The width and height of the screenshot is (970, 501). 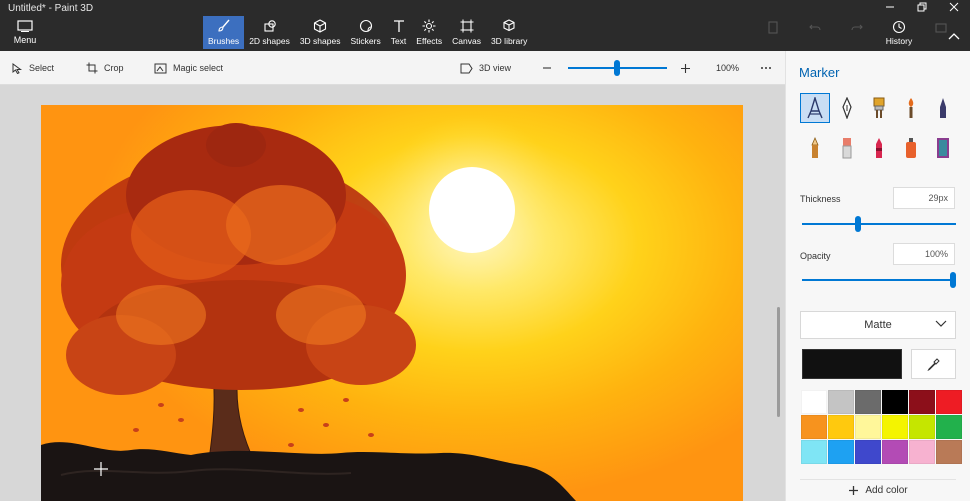 What do you see at coordinates (365, 26) in the screenshot?
I see `stickers-icon` at bounding box center [365, 26].